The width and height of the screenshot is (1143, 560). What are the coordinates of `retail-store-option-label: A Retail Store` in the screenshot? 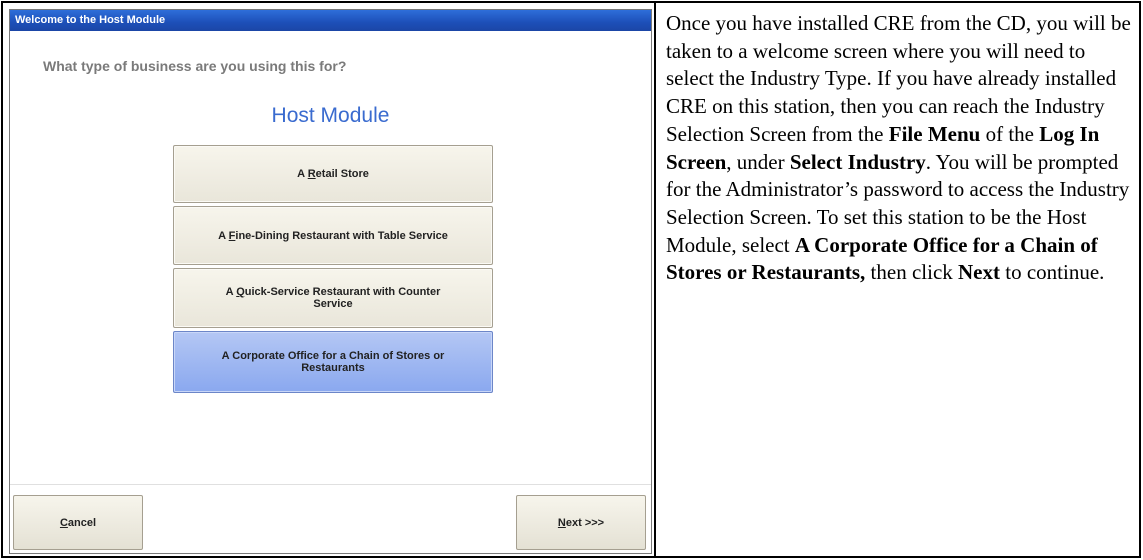 It's located at (333, 174).